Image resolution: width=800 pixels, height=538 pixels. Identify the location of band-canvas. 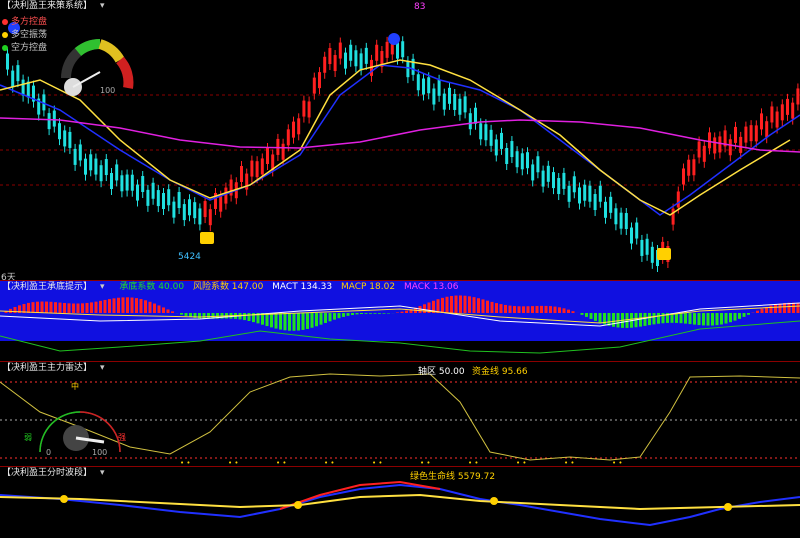
(400, 502).